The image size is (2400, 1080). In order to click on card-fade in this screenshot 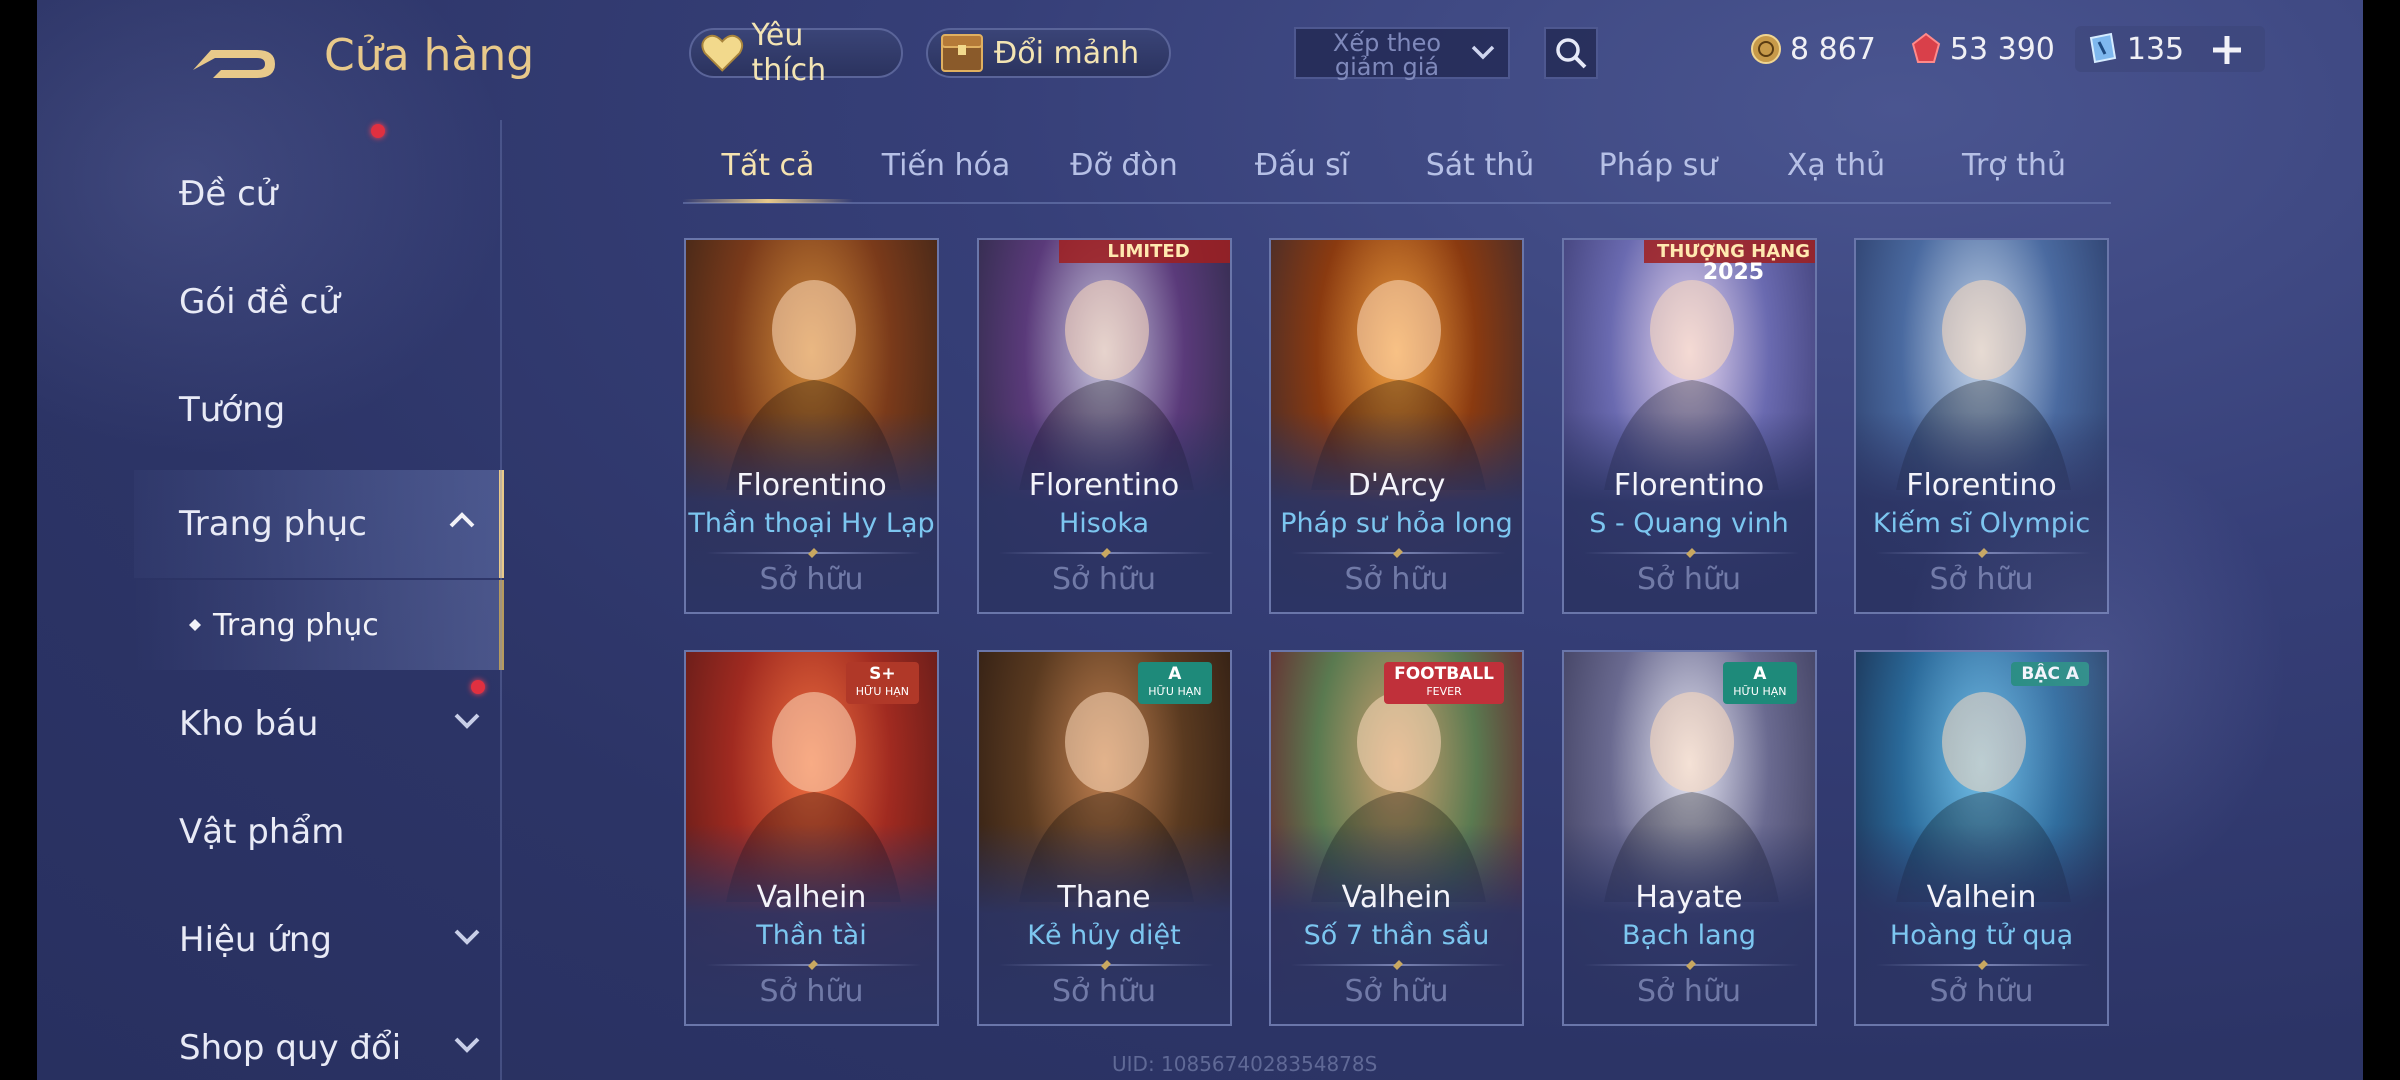, I will do `click(1981, 512)`.